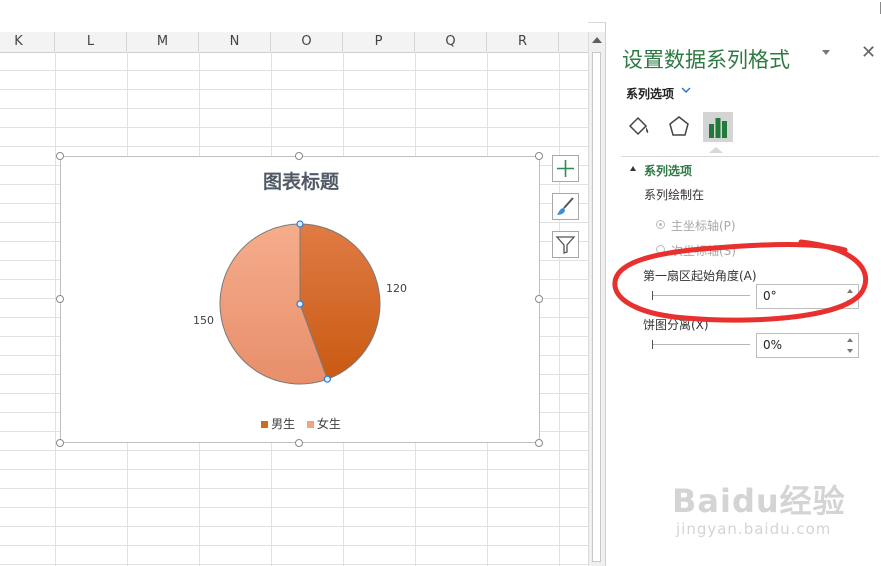  Describe the element at coordinates (660, 224) in the screenshot. I see `primary-axis-radio` at that location.